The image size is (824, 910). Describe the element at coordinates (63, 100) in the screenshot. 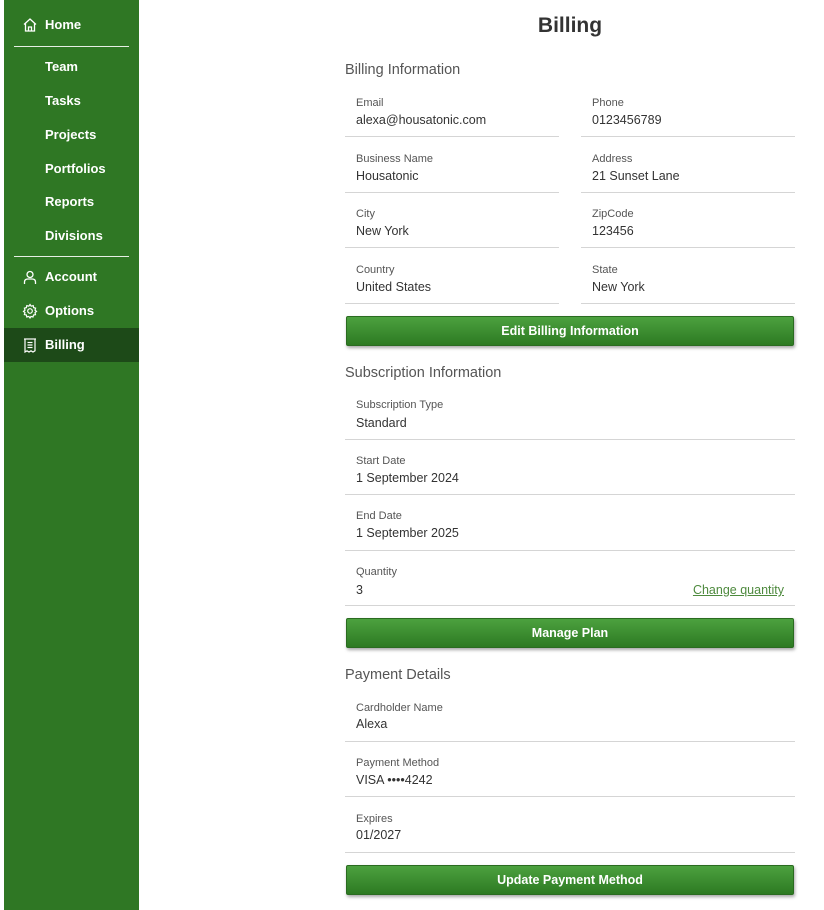

I see `sidebar-item-label: Tasks` at that location.